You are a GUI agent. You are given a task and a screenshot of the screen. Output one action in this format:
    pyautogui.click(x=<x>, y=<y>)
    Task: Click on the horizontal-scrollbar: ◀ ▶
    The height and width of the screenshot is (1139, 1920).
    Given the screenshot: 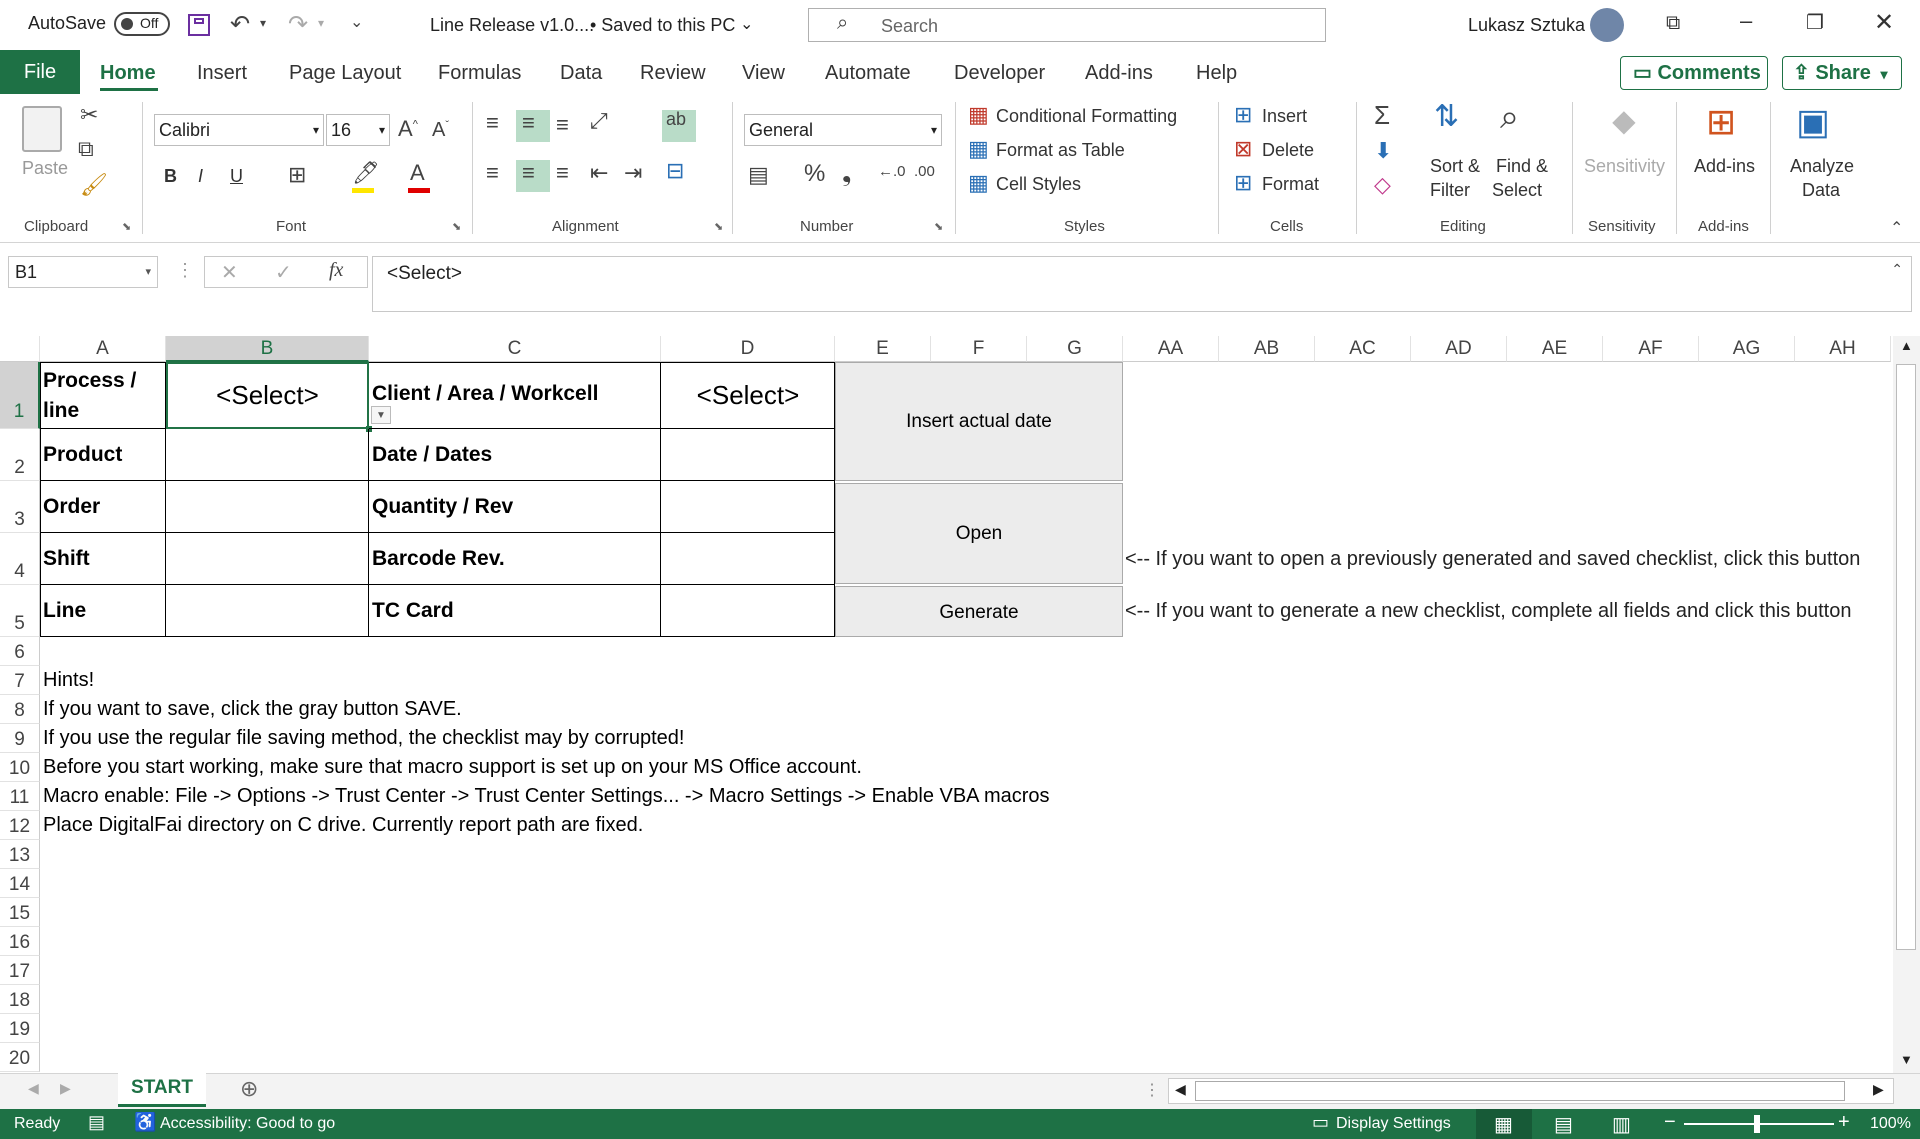 What is the action you would take?
    pyautogui.click(x=1531, y=1091)
    